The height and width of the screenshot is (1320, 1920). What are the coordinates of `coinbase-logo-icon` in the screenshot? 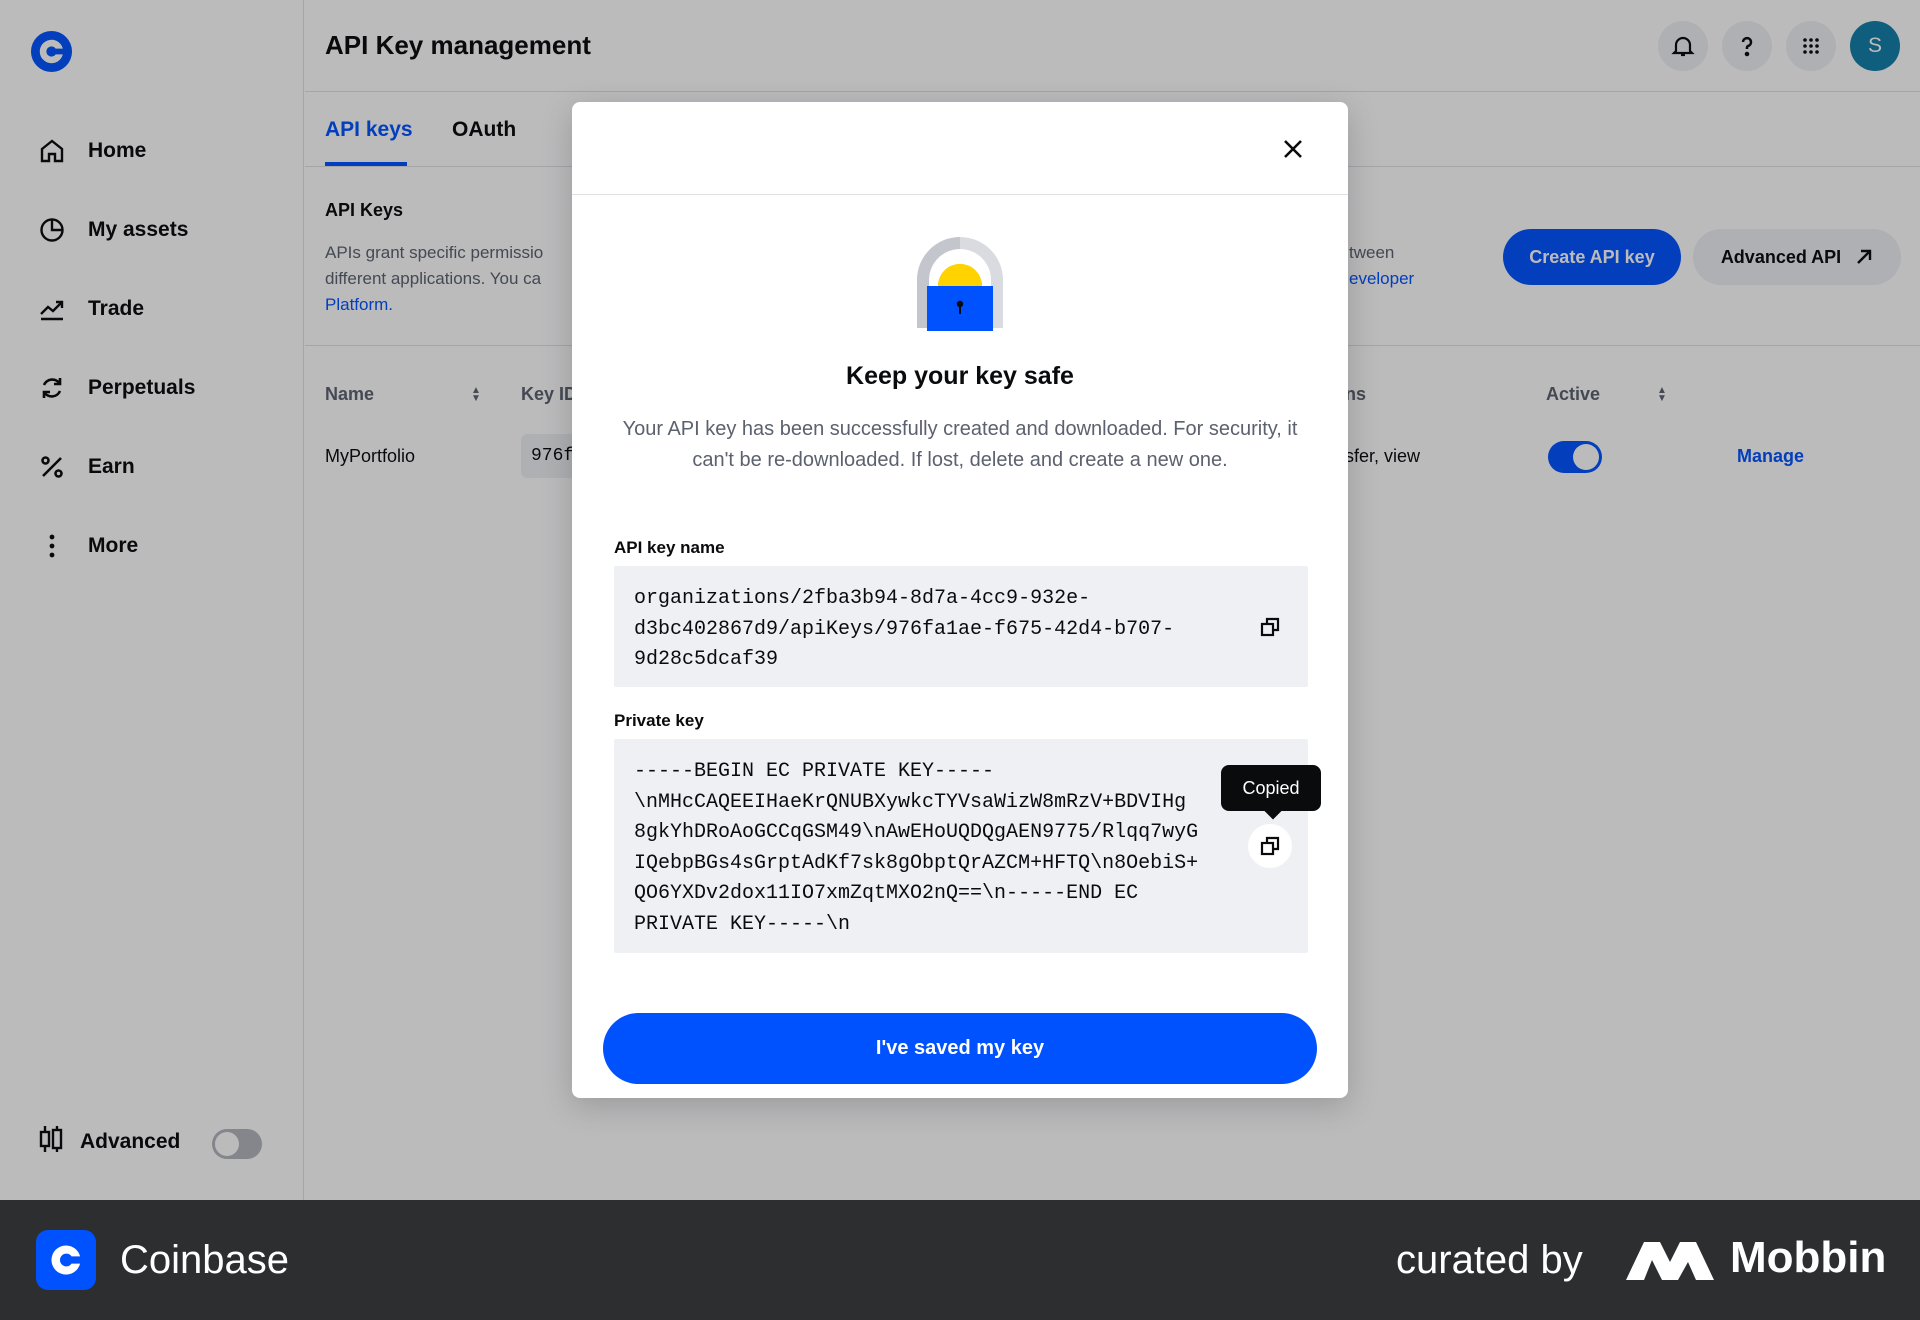 It's located at (66, 1260).